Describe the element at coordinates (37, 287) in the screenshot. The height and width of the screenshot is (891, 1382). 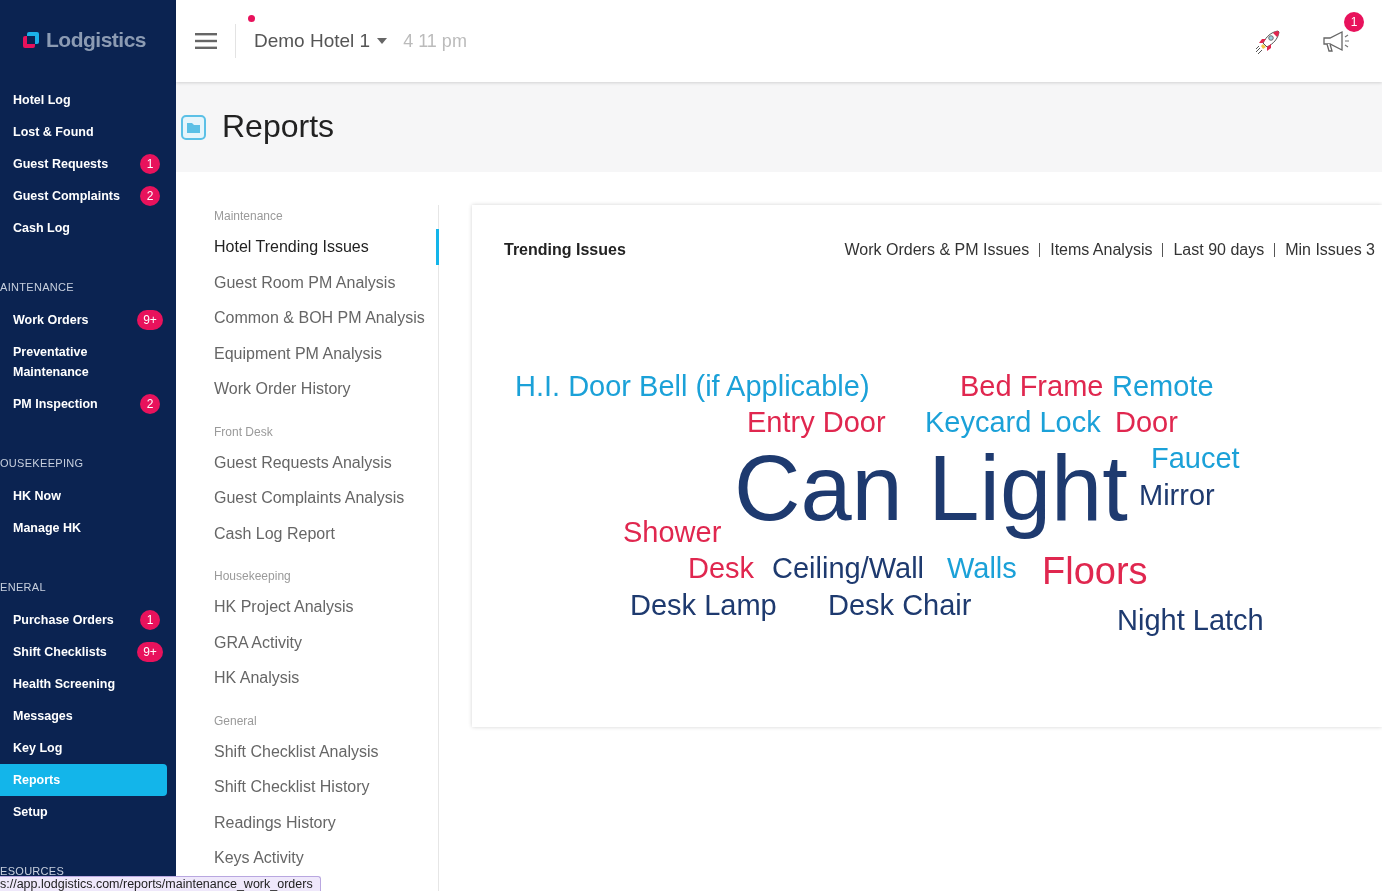
I see `section-header: AINTENANCE` at that location.